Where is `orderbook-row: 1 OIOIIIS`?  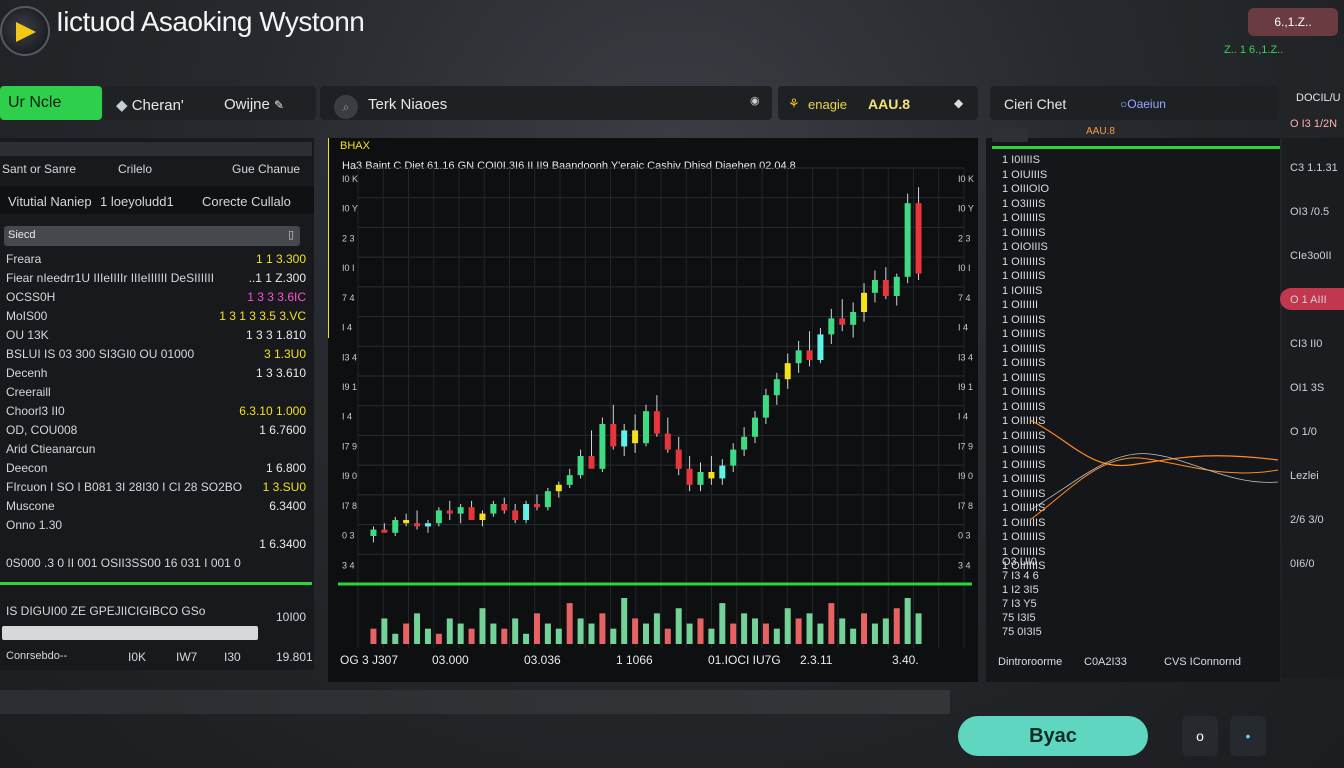
orderbook-row: 1 OIOIIIS is located at coordinates (1025, 247).